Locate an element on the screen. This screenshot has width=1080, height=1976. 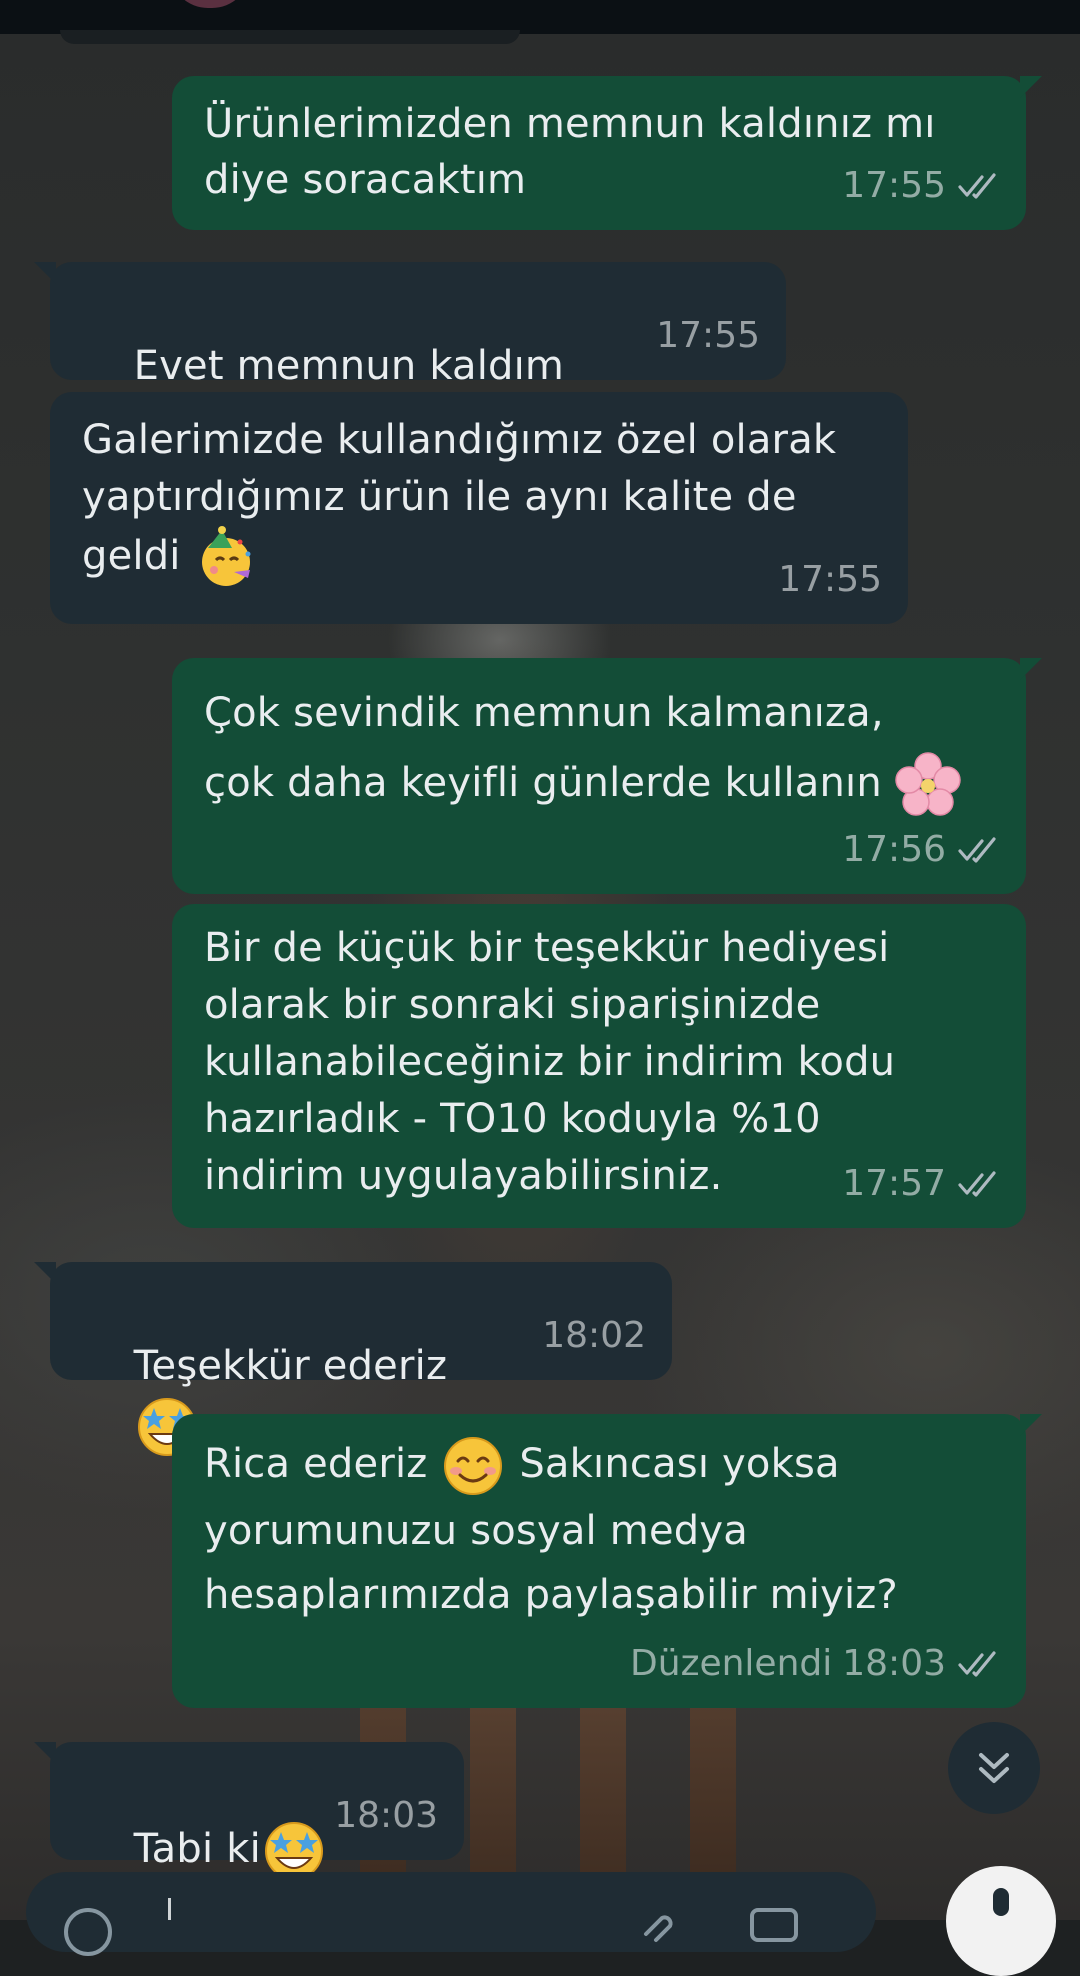
message-text: Rica ederiz is located at coordinates (316, 1464).